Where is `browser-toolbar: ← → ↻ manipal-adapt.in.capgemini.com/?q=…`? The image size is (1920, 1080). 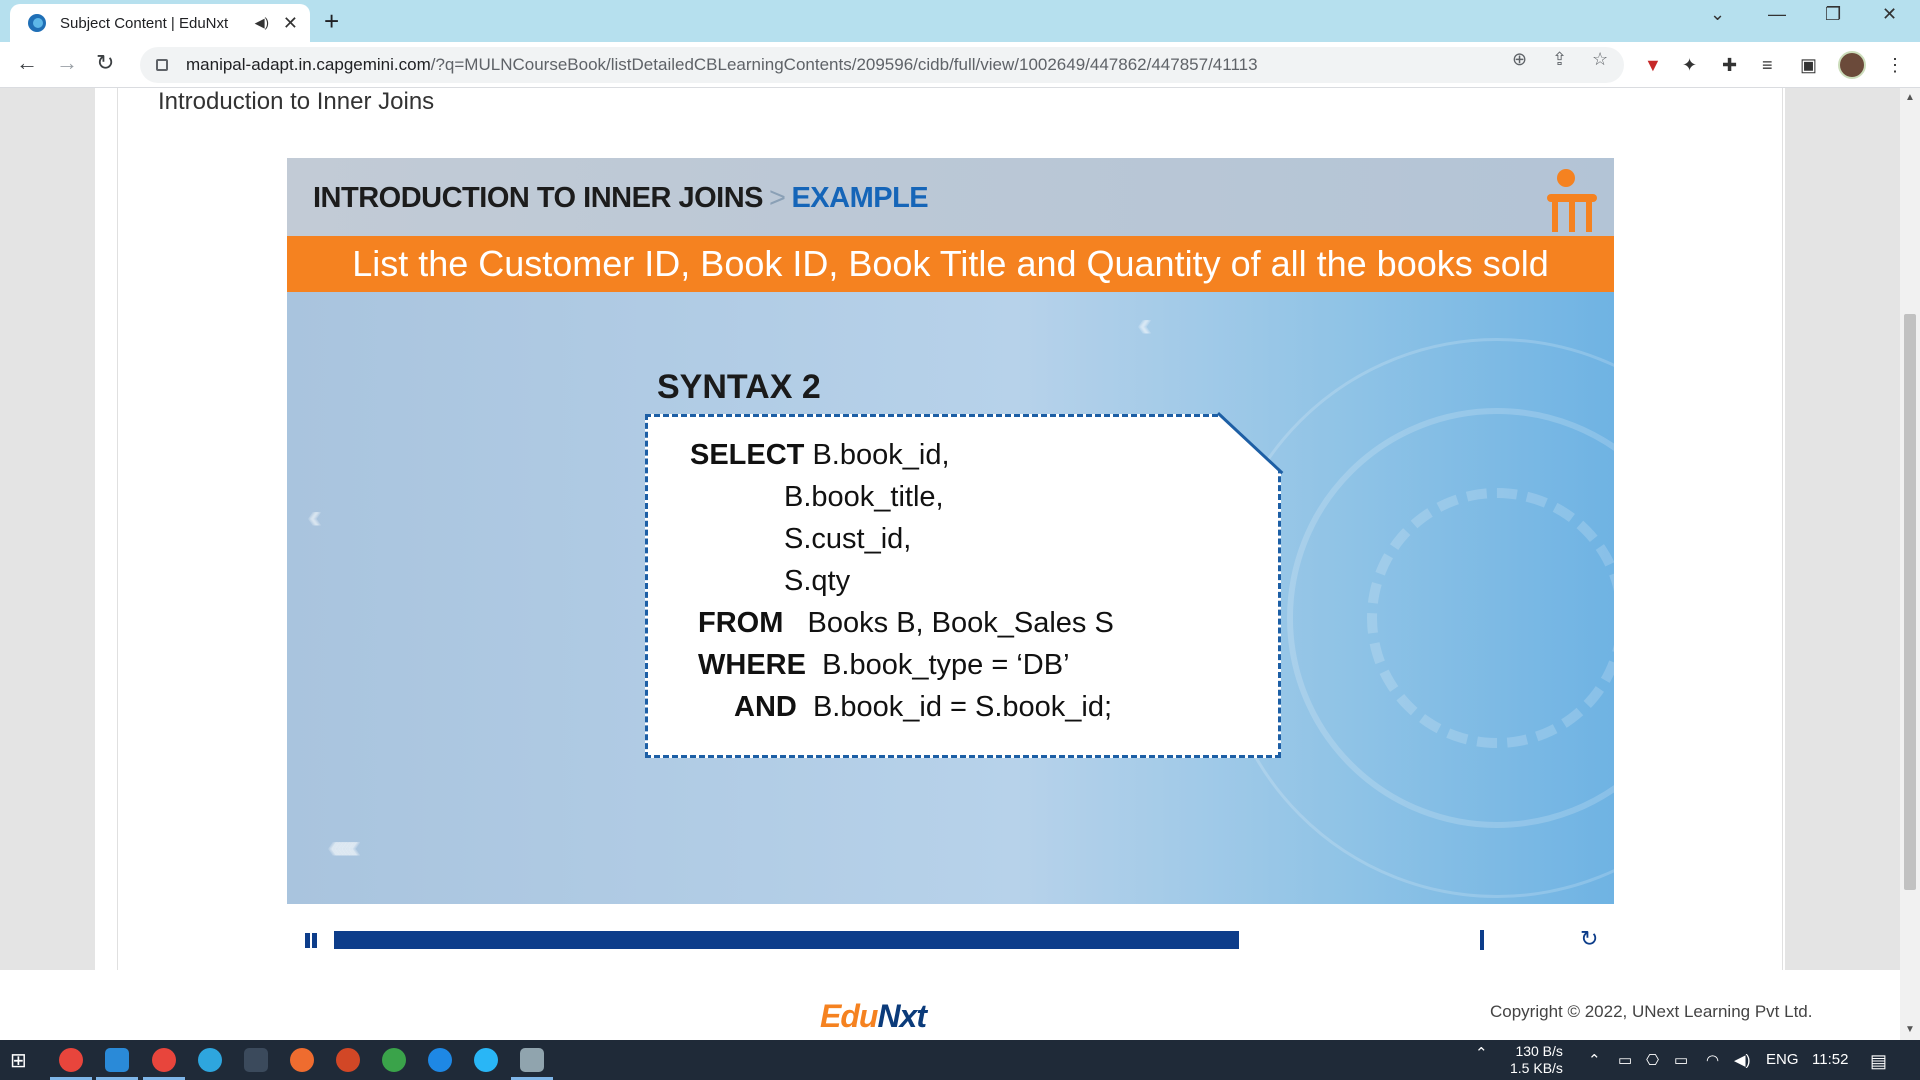 browser-toolbar: ← → ↻ manipal-adapt.in.capgemini.com/?q=… is located at coordinates (960, 65).